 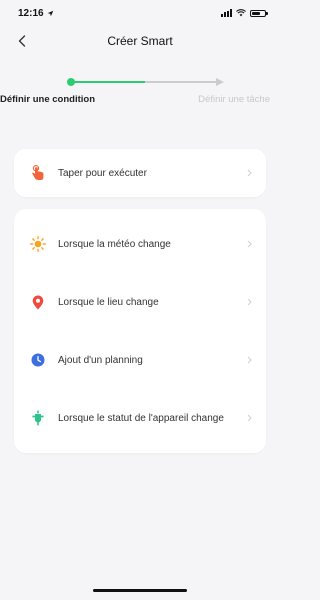 What do you see at coordinates (31, 13) in the screenshot?
I see `status-time: 12:16` at bounding box center [31, 13].